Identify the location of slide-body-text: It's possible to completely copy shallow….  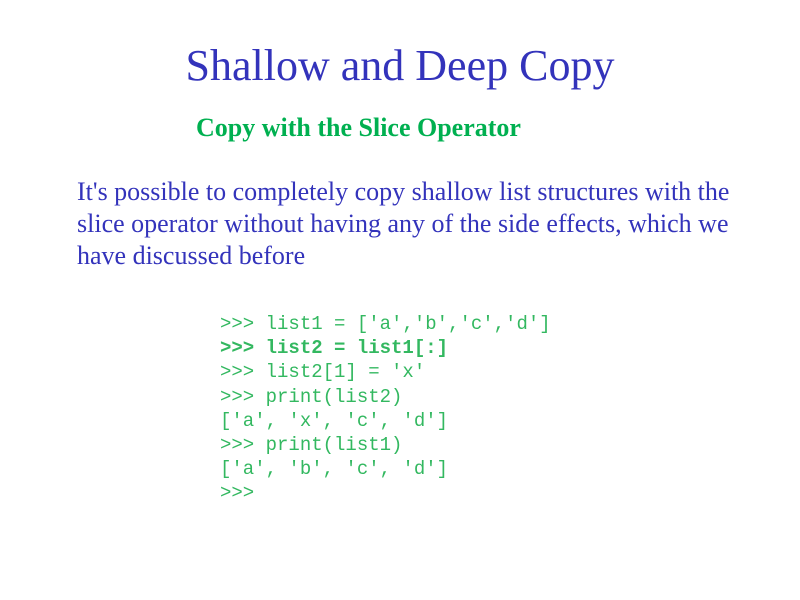
(403, 223).